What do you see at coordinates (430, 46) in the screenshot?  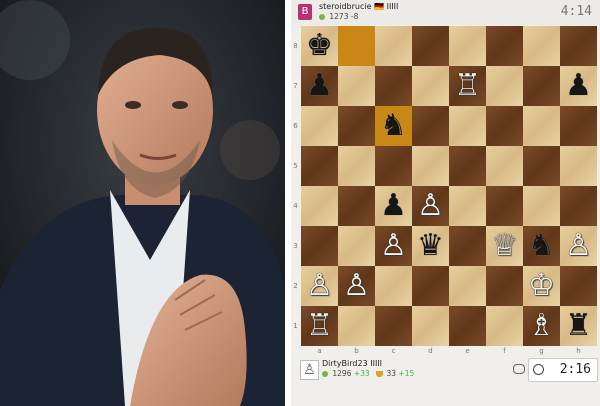 I see `square-d8` at bounding box center [430, 46].